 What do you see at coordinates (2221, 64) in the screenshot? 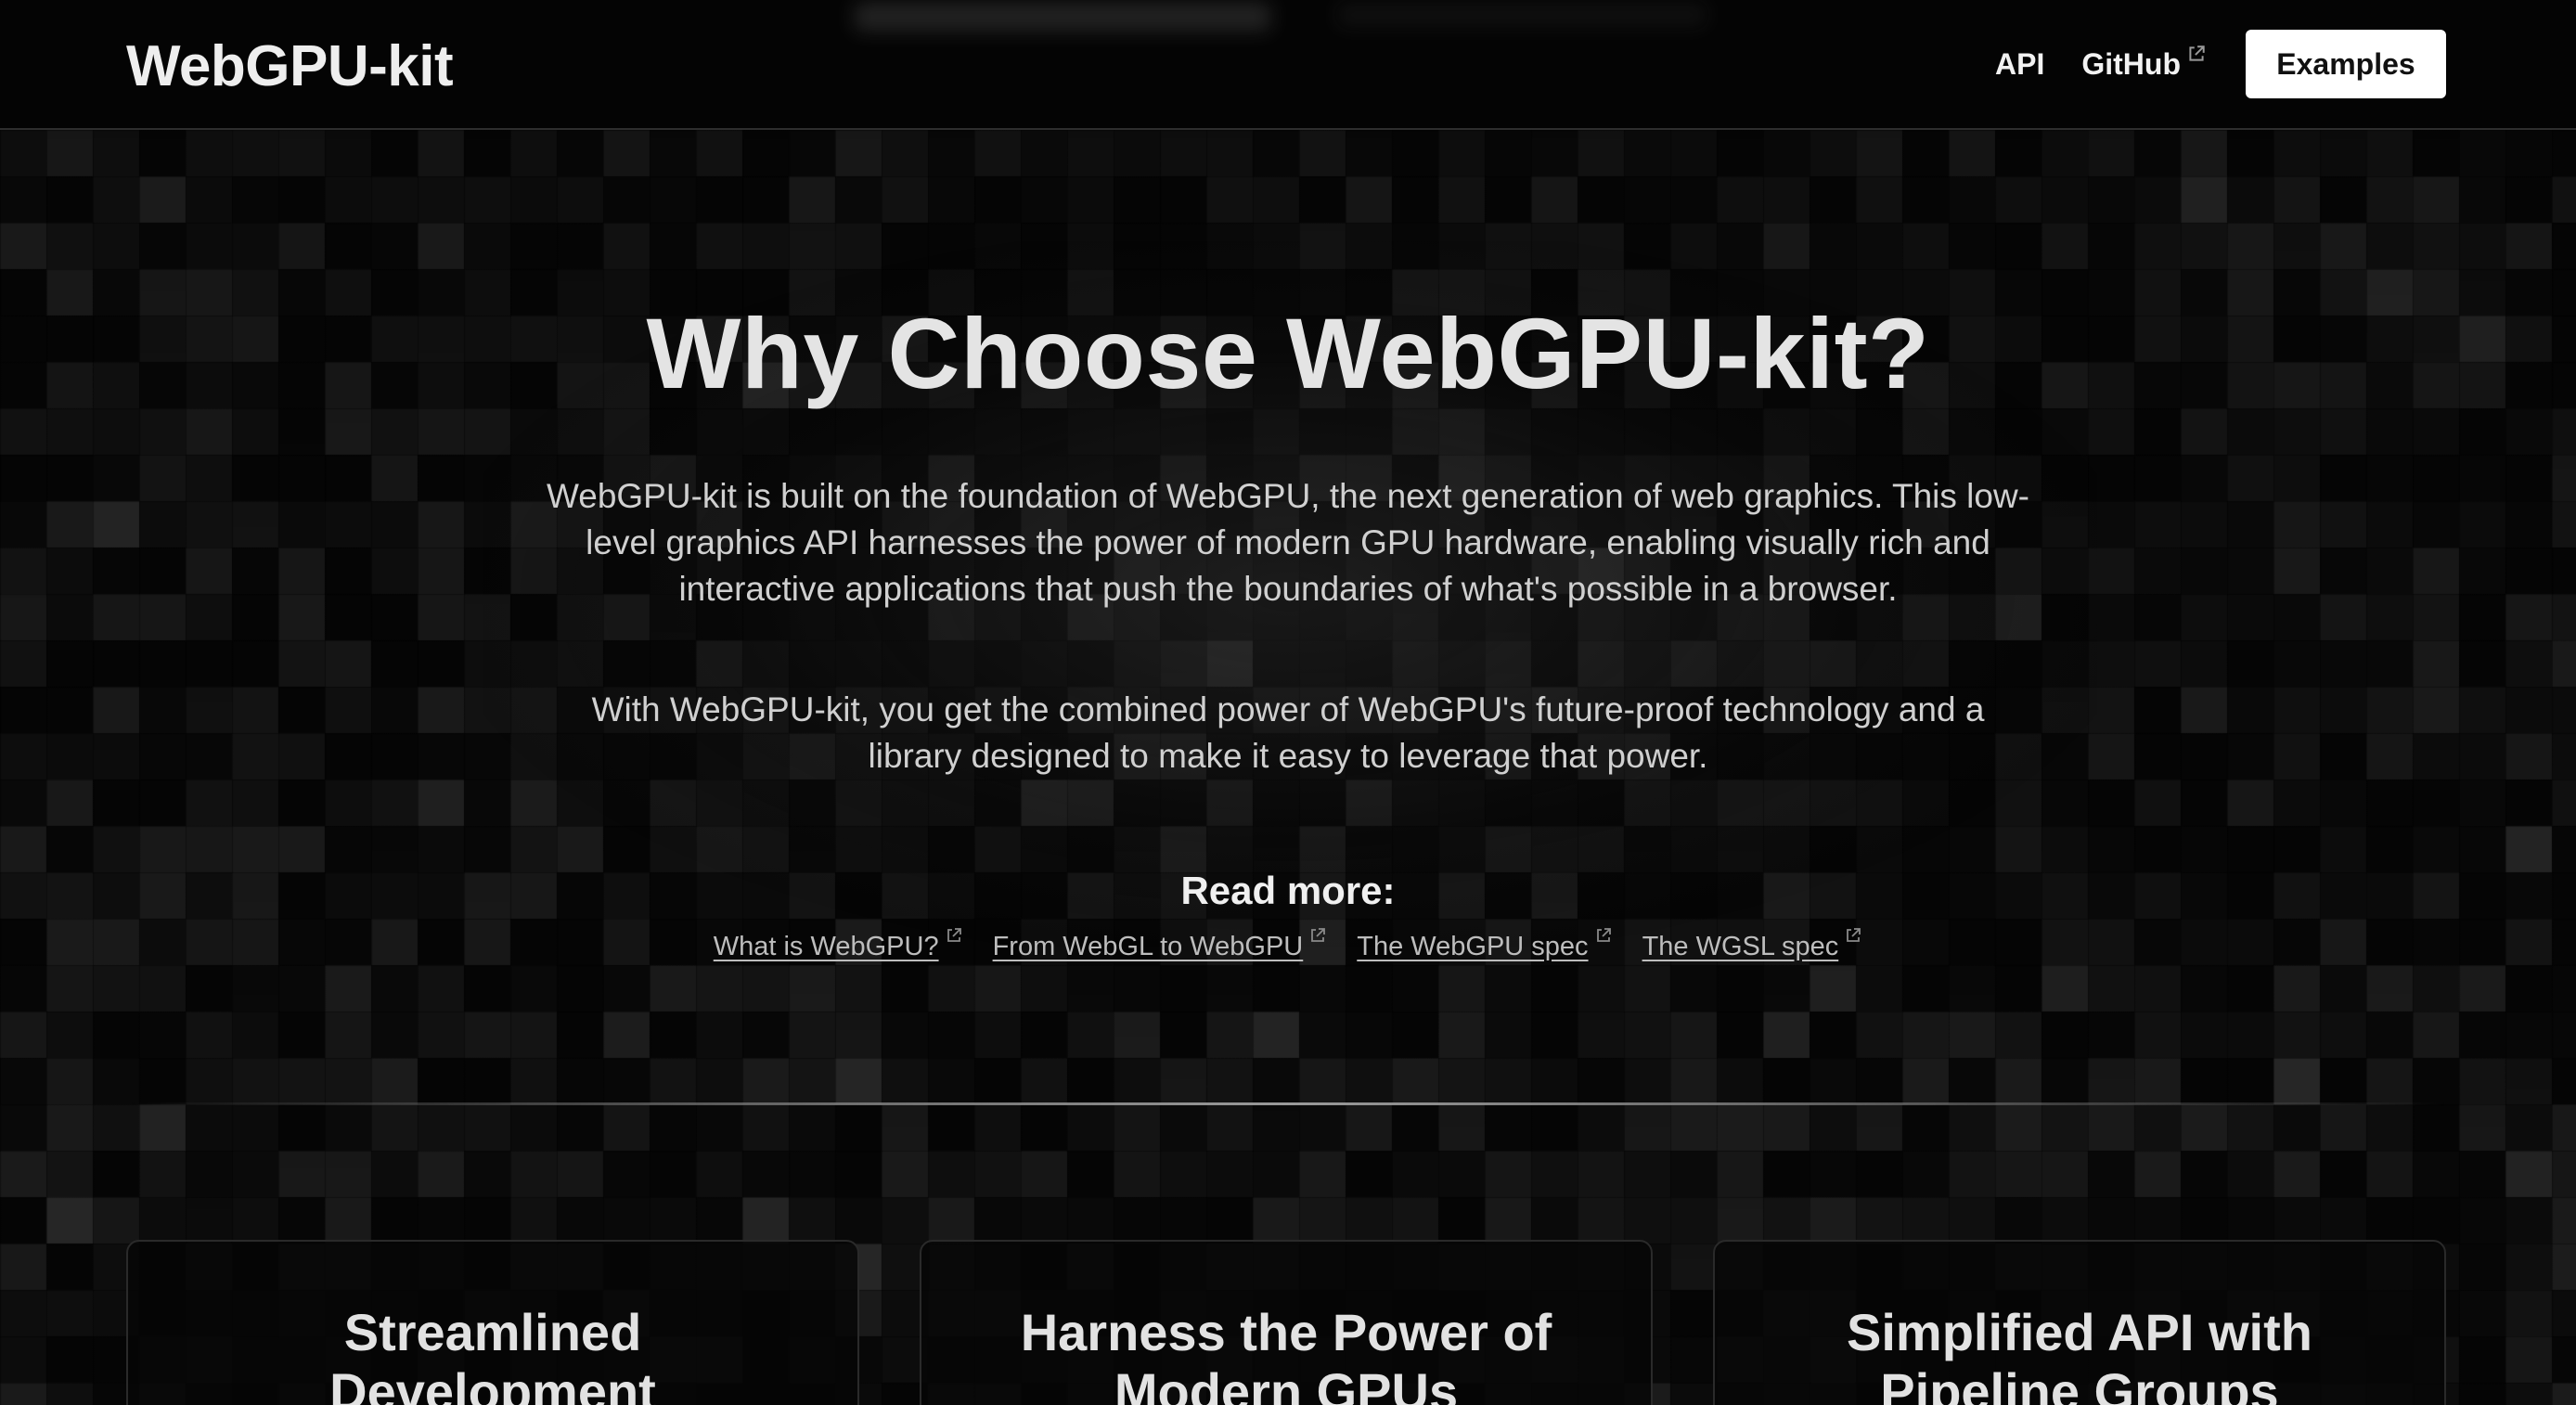
I see `main-nav: API GitHub Examples` at bounding box center [2221, 64].